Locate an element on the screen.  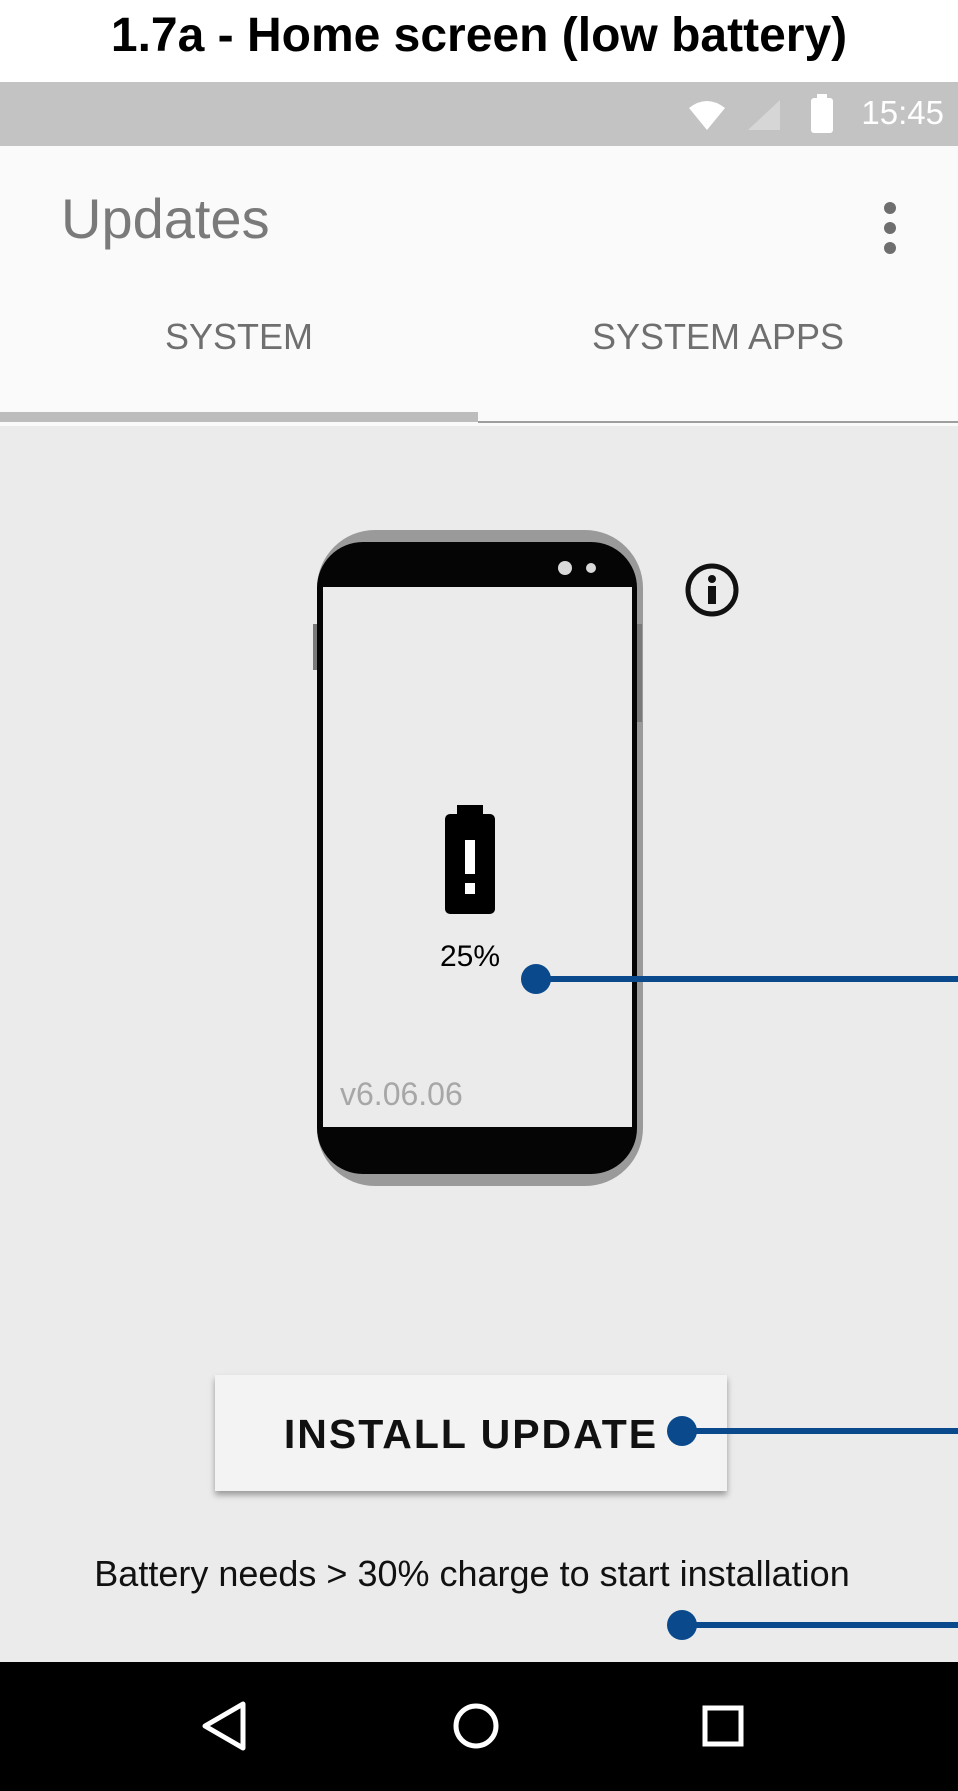
tab-system-apps-label: SYSTEM APPS is located at coordinates (718, 336).